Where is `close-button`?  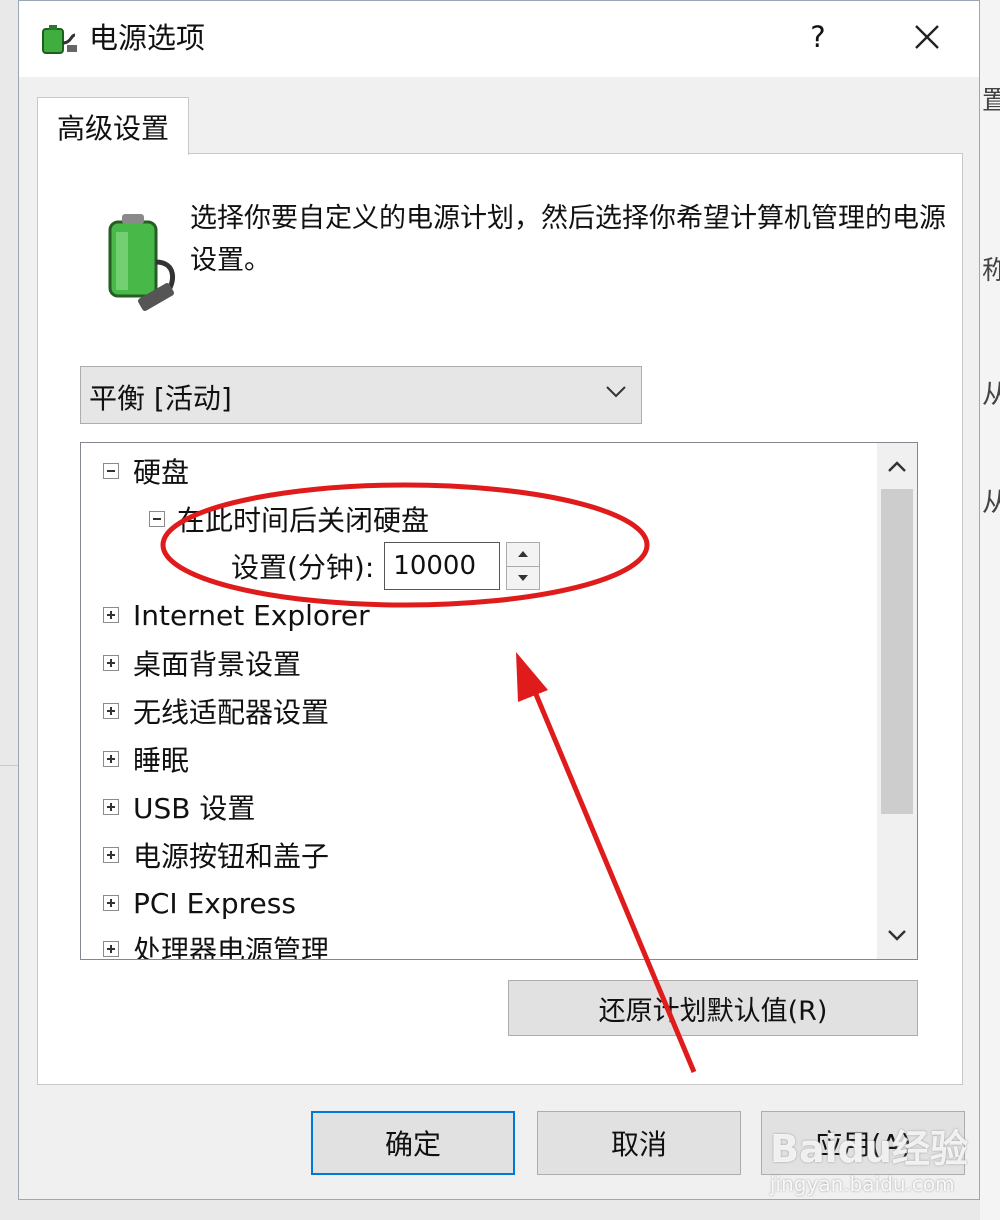
close-button is located at coordinates (927, 37).